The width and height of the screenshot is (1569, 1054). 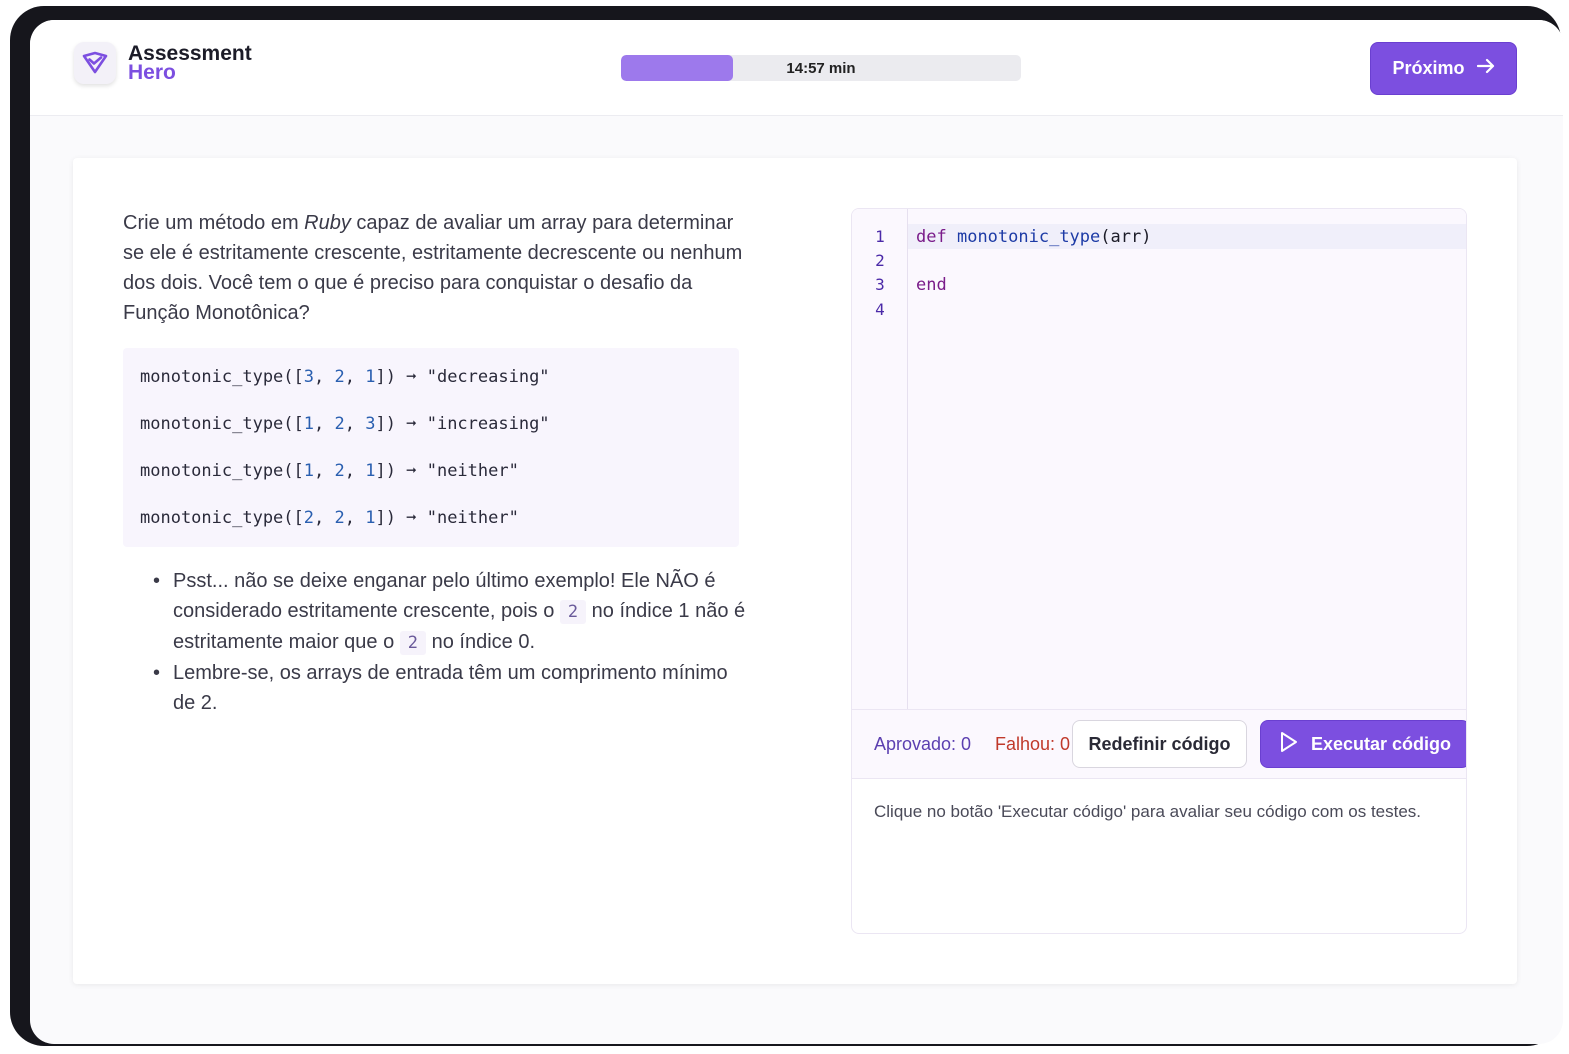 What do you see at coordinates (1126, 237) in the screenshot?
I see `code-params: (arr)` at bounding box center [1126, 237].